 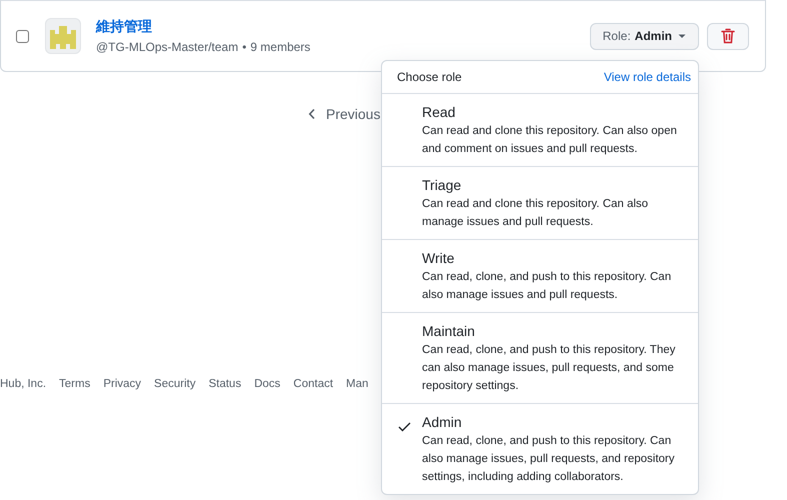 I want to click on footer-link: Contact, so click(x=313, y=384).